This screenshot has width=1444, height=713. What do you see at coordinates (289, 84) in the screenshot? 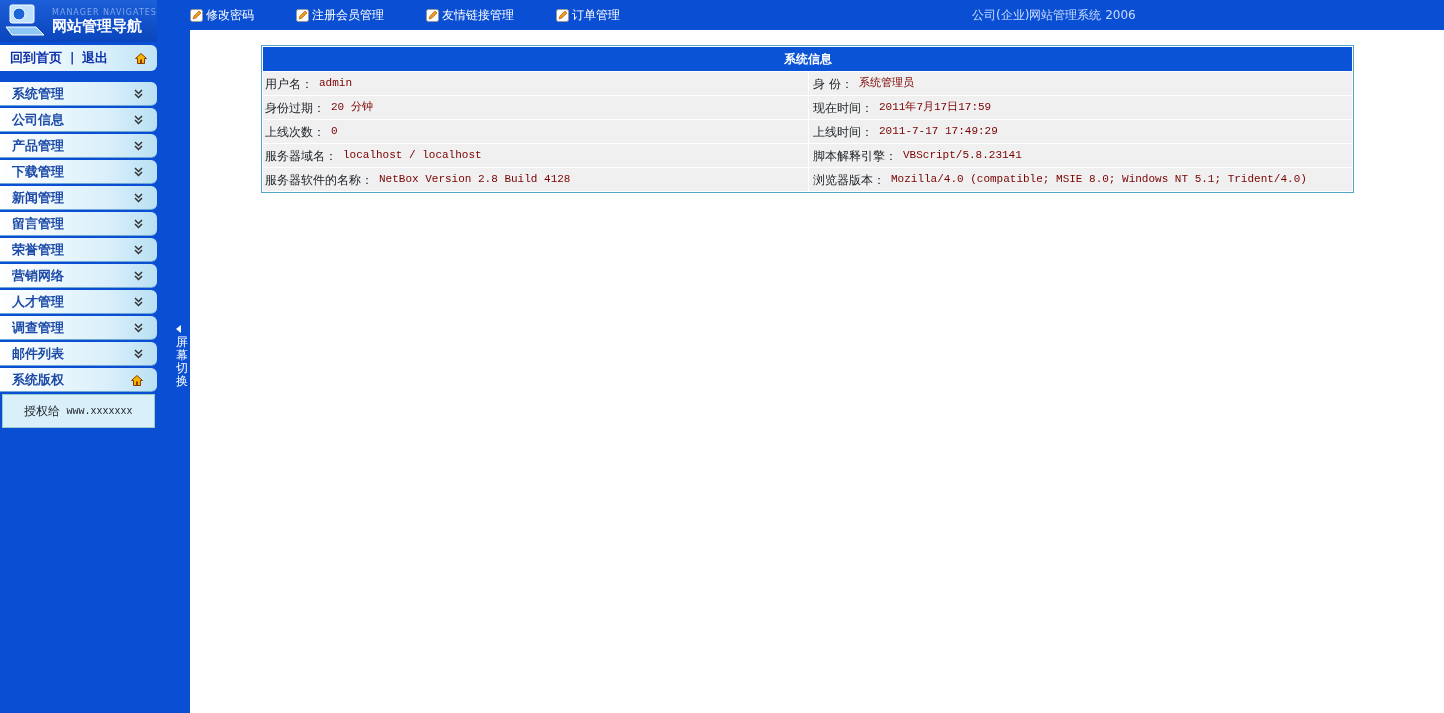
I see `field-label: 用户名：` at bounding box center [289, 84].